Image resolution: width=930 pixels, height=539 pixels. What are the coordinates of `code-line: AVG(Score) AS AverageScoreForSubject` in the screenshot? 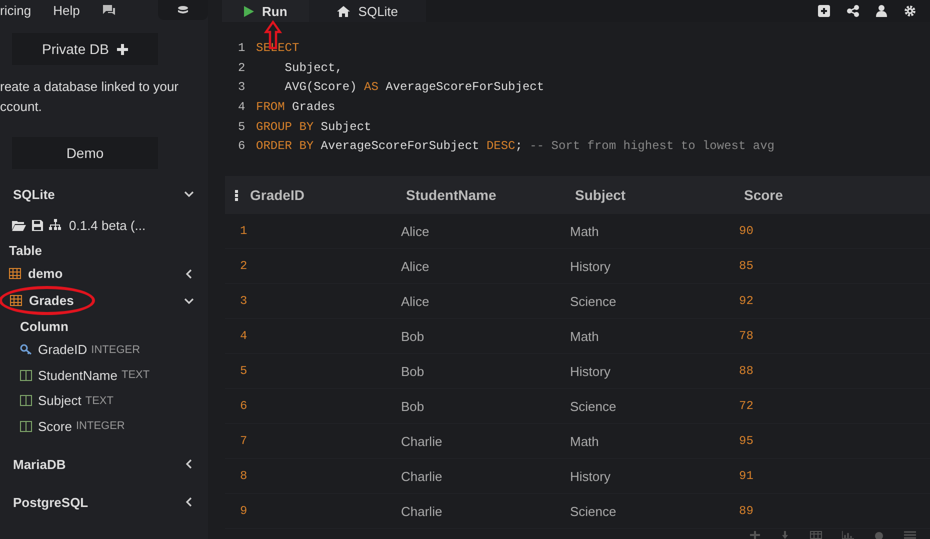 It's located at (414, 87).